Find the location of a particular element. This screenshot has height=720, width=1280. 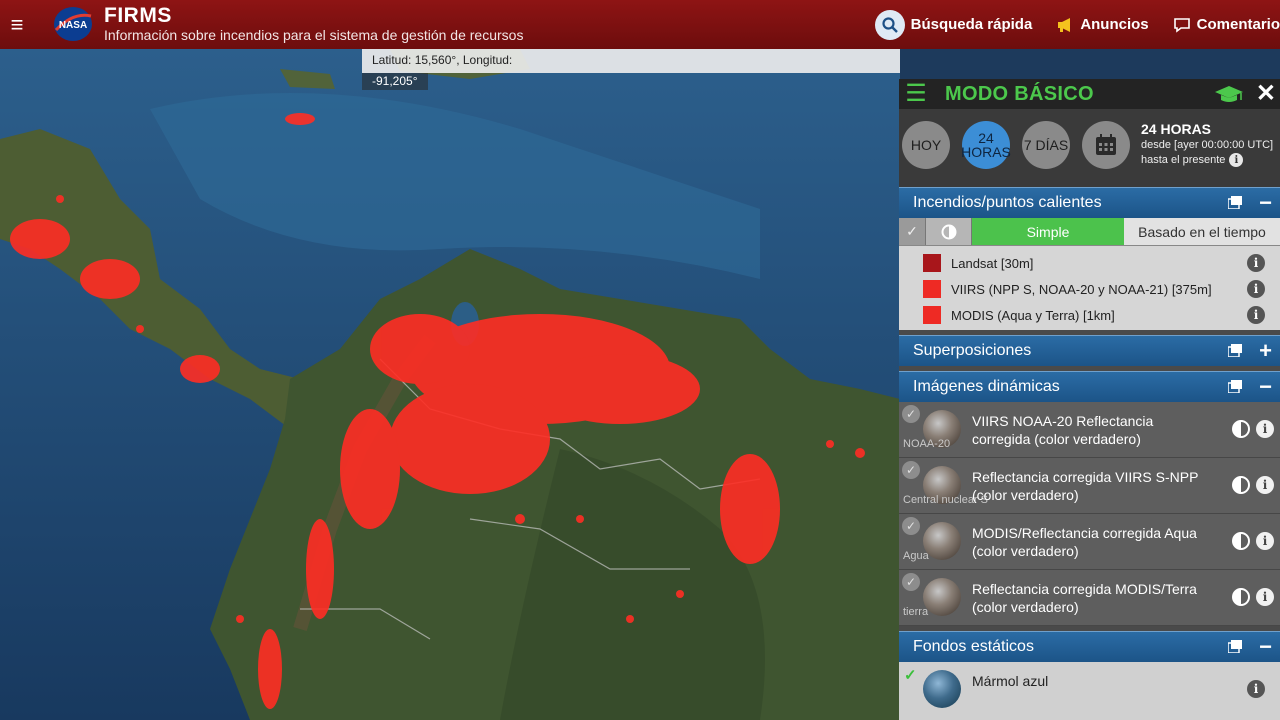

coordinates-readout: Latitud: 15,560°, Longitud: is located at coordinates (631, 61).